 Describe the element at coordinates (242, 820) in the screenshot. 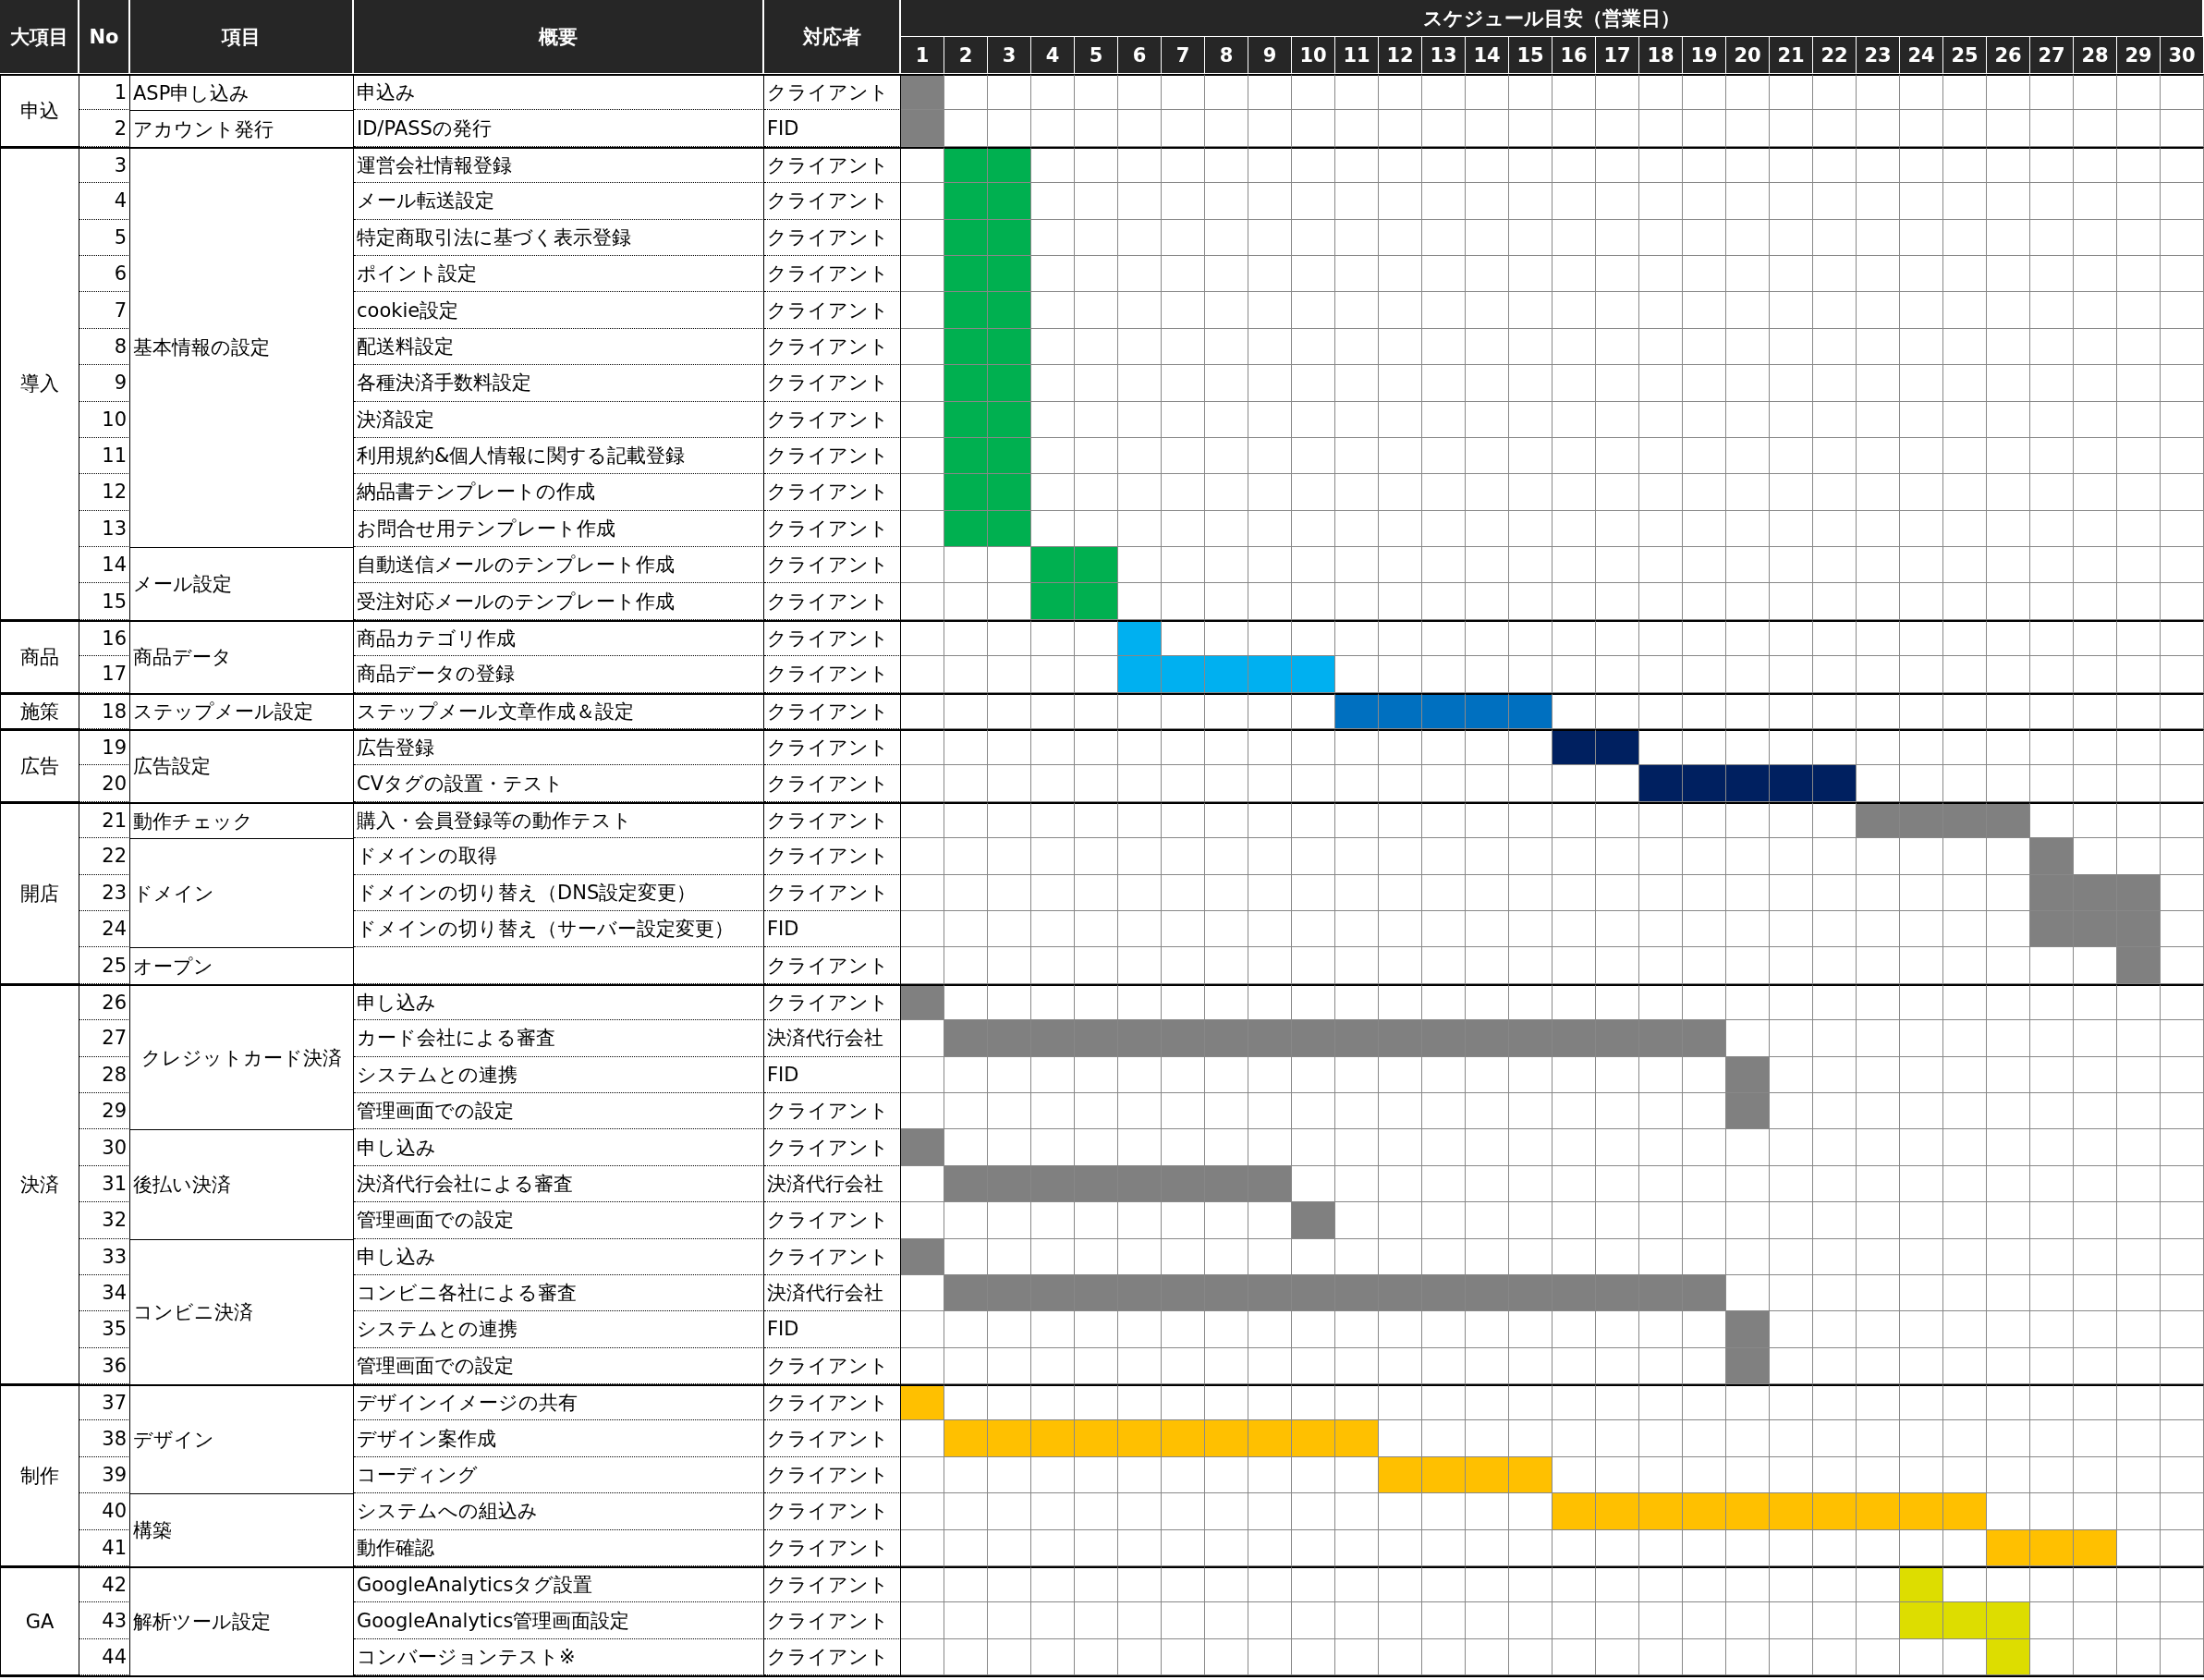

I see `table-cell: 動作チェック` at that location.